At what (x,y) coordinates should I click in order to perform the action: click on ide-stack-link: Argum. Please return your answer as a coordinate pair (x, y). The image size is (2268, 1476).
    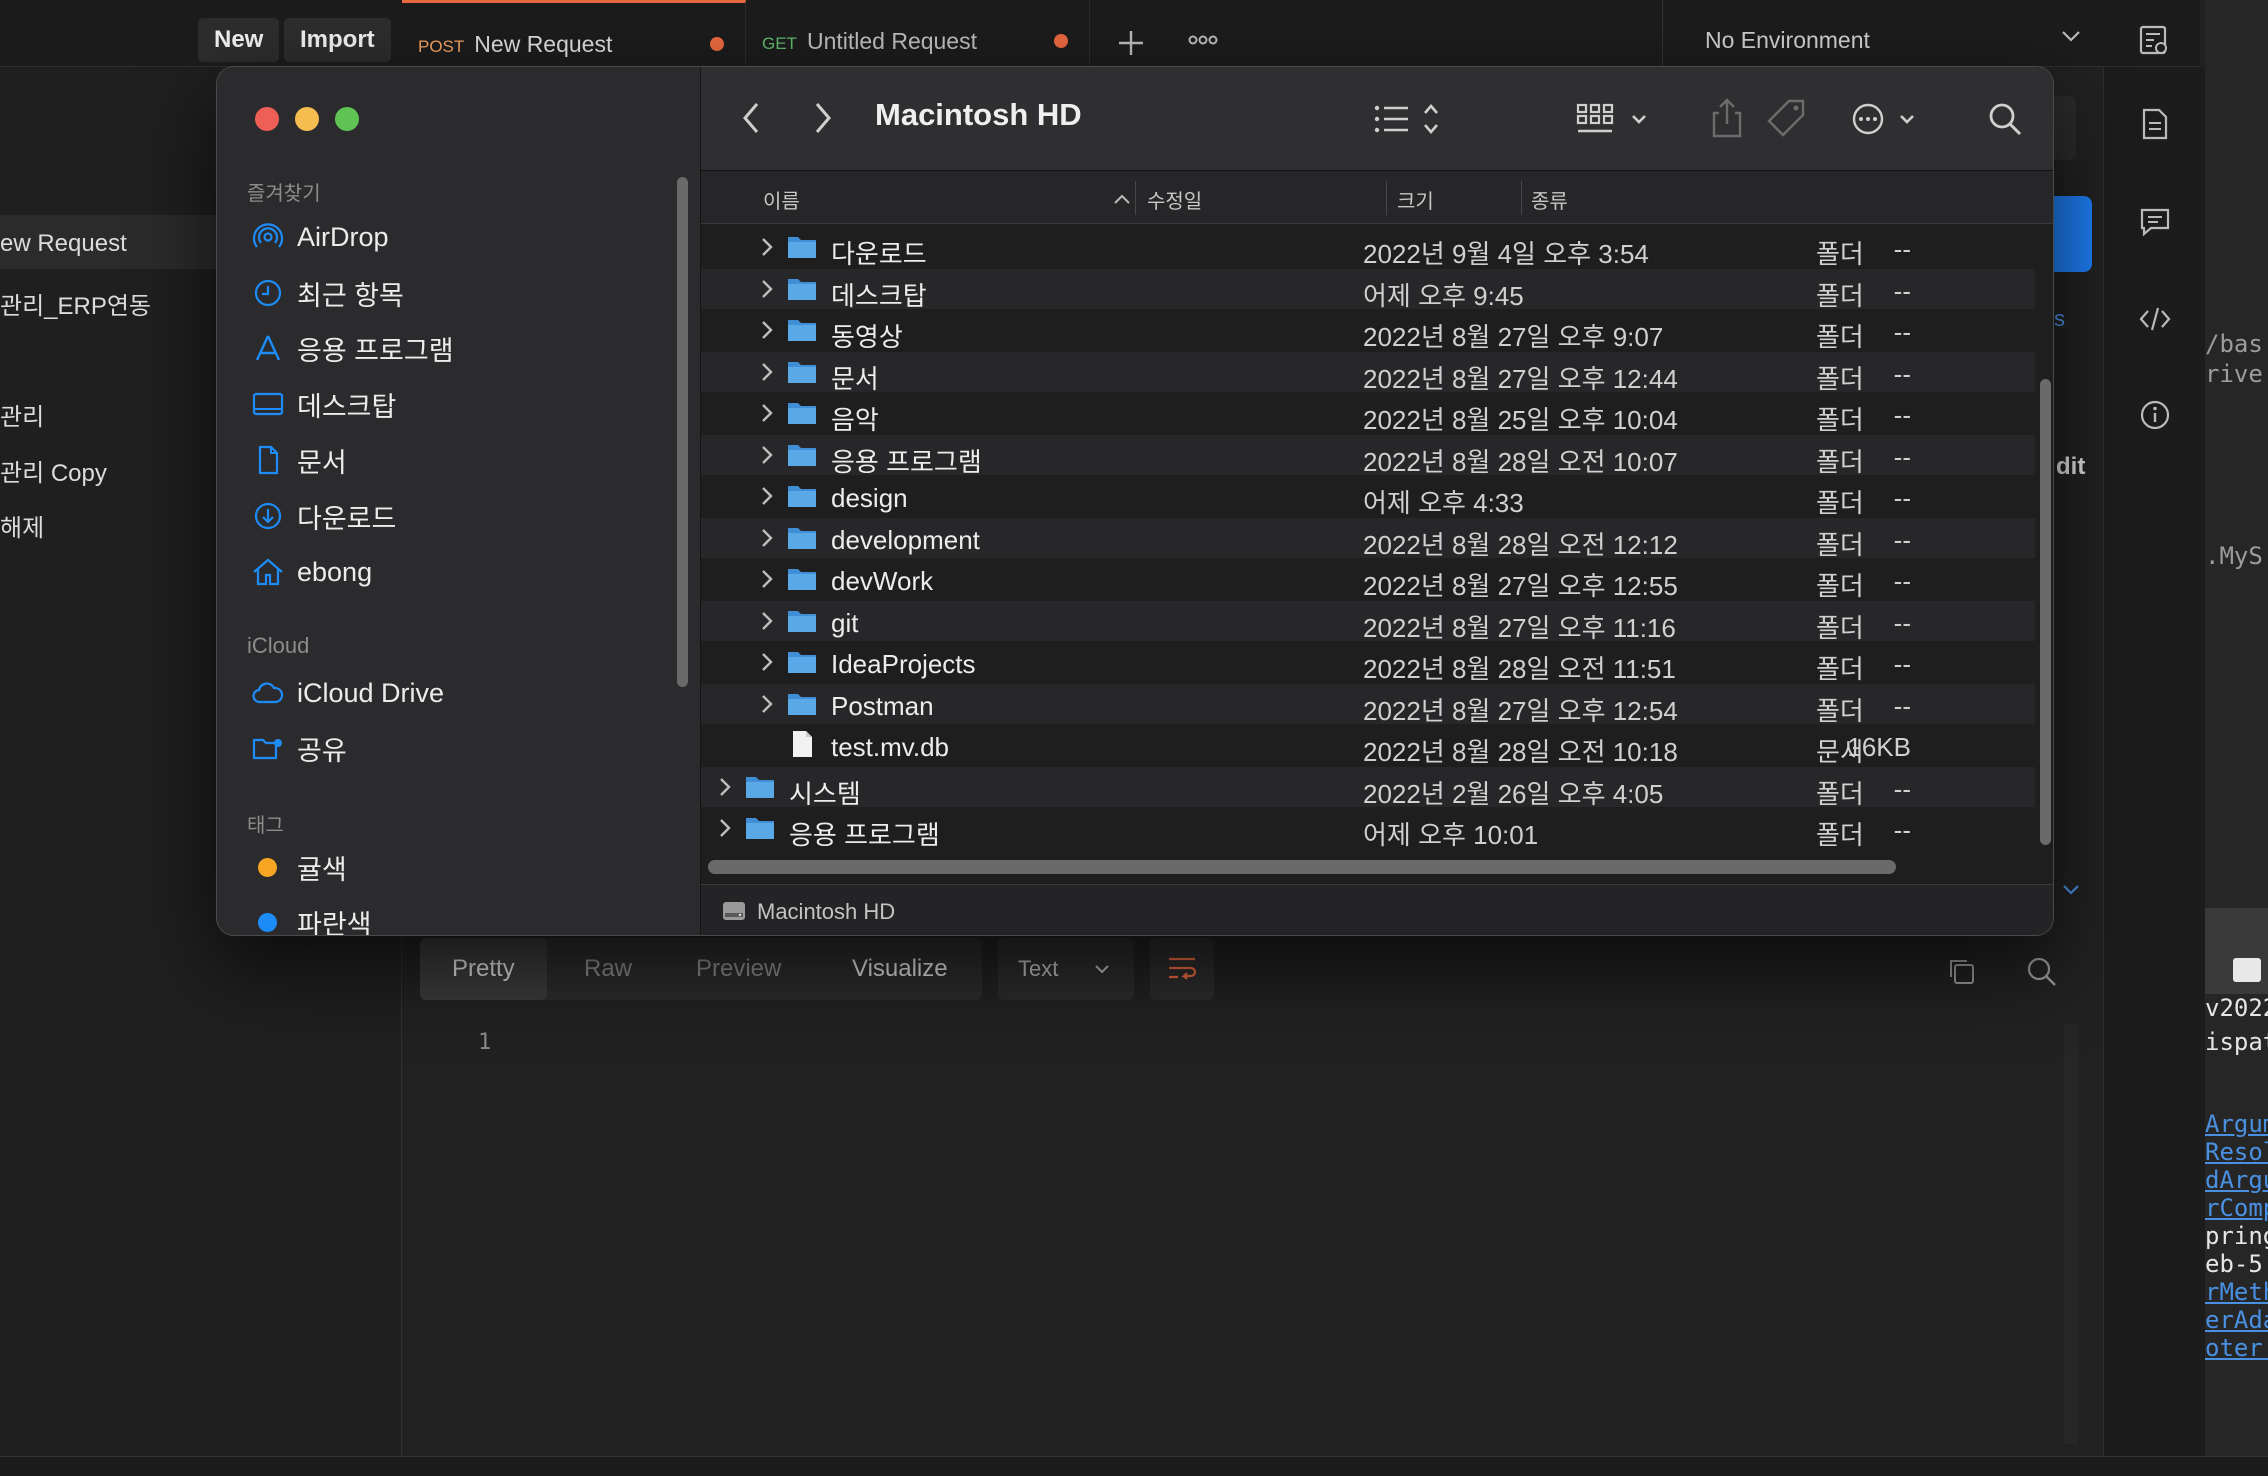
    Looking at the image, I should click on (2236, 1124).